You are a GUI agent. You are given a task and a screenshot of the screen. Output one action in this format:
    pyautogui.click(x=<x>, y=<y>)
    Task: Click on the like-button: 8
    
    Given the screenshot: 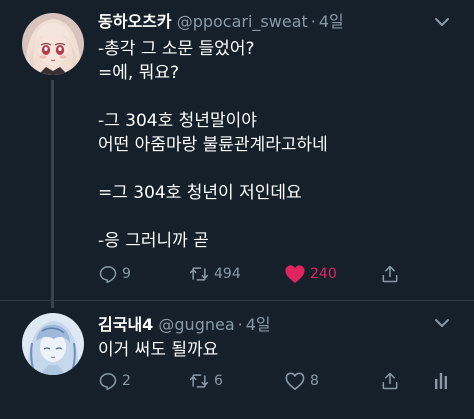 What is the action you would take?
    pyautogui.click(x=301, y=381)
    